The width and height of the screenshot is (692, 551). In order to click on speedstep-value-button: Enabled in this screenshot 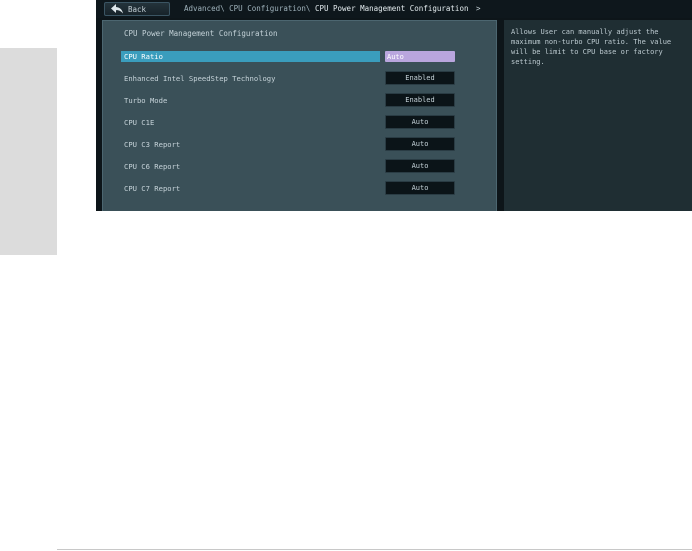, I will do `click(420, 78)`.